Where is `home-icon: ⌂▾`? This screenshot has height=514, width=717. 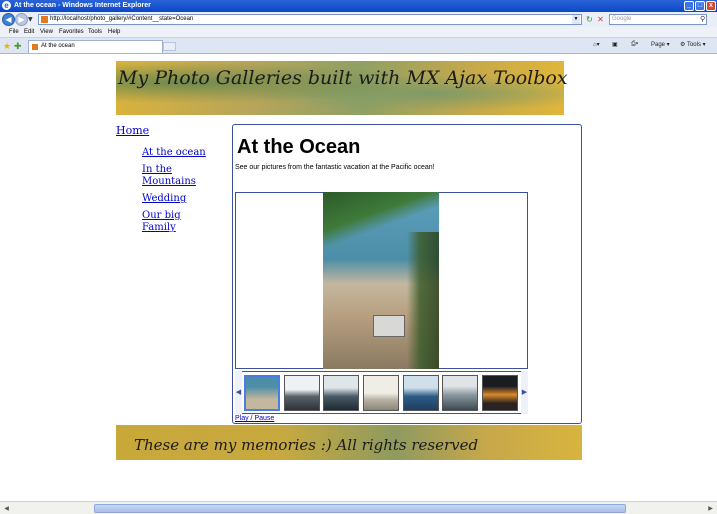 home-icon: ⌂▾ is located at coordinates (596, 44).